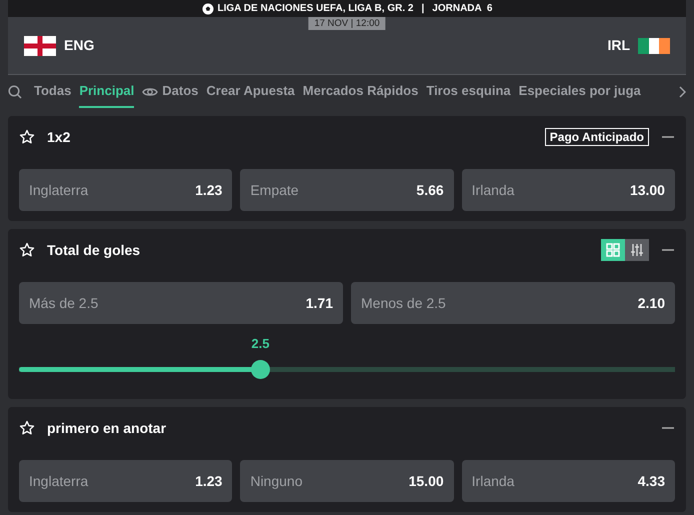  What do you see at coordinates (430, 190) in the screenshot?
I see `odds-value: 5.66` at bounding box center [430, 190].